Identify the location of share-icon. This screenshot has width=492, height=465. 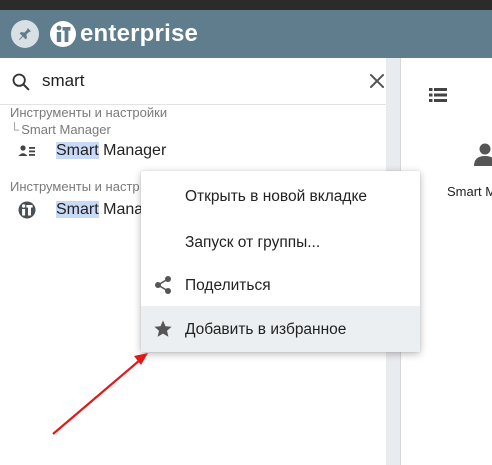
(163, 285).